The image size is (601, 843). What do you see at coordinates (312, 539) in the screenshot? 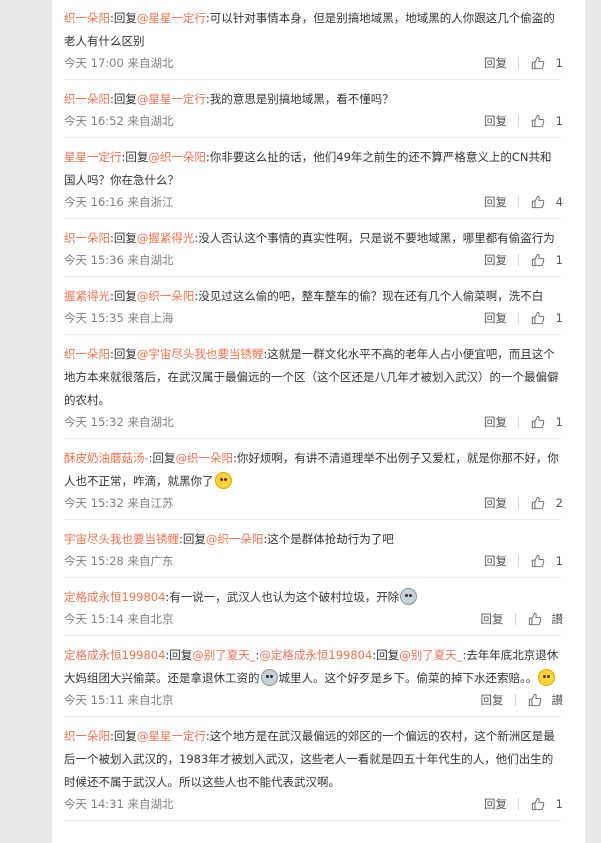
I see `comment-body: 宇宙尽头我也要当锈鲤:回复@织一朵阳:这个是群体抢劫行为了吧` at bounding box center [312, 539].